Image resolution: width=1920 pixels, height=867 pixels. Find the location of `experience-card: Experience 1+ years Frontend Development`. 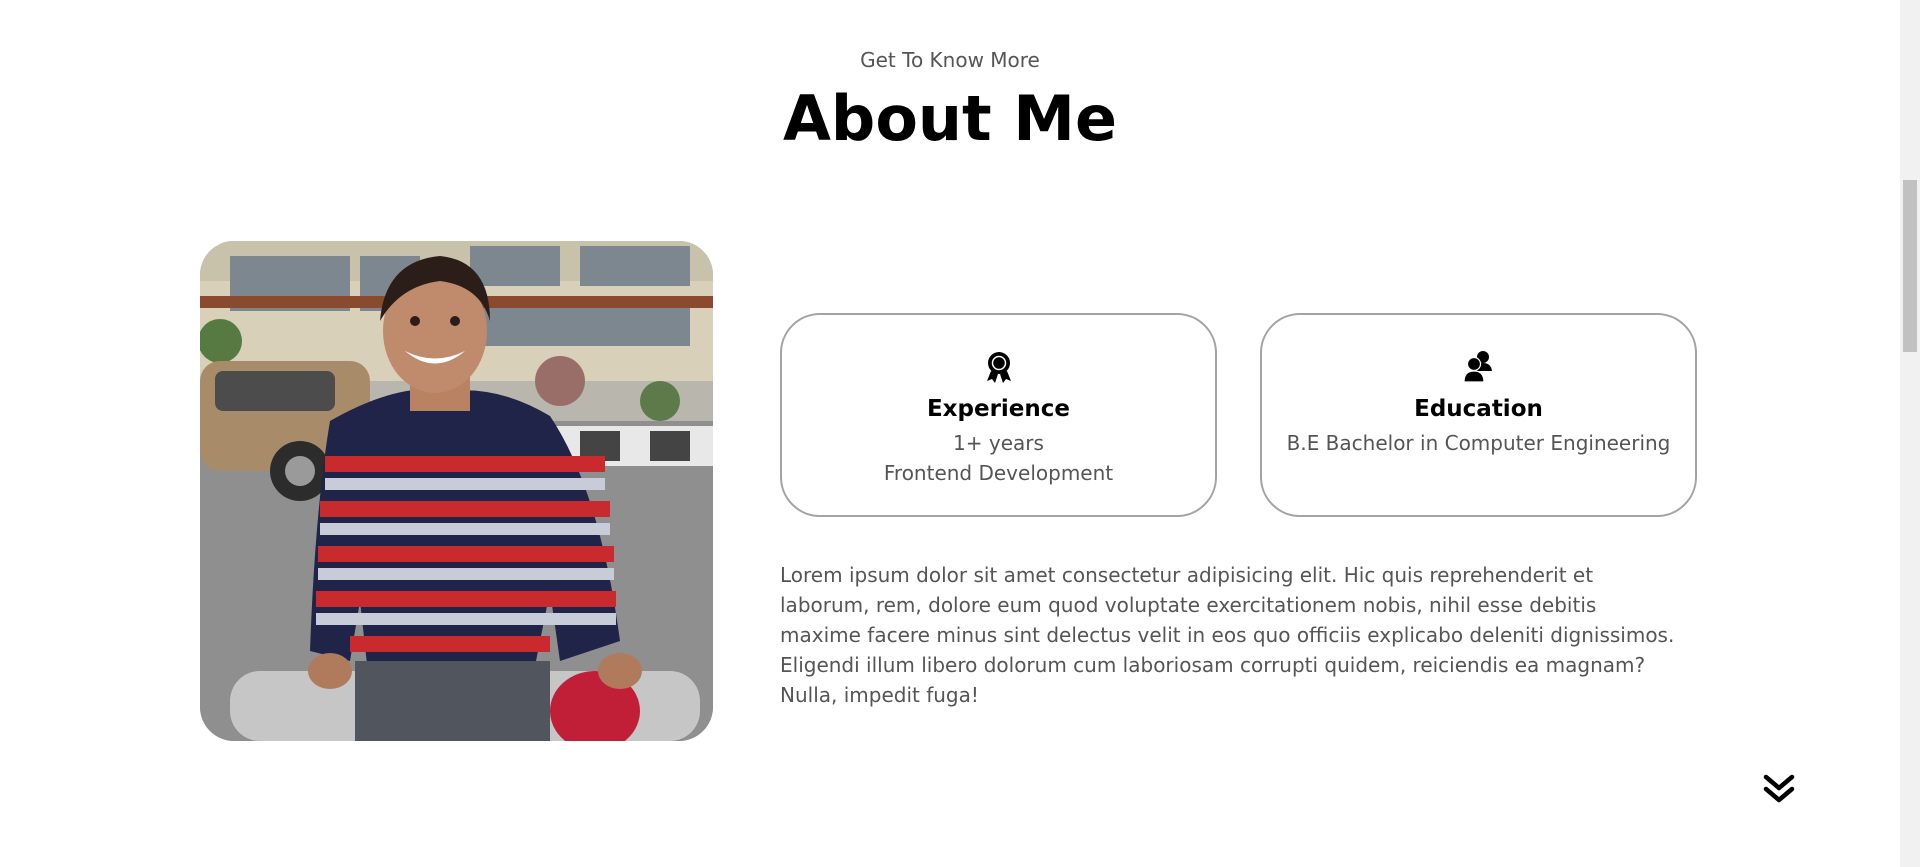

experience-card: Experience 1+ years Frontend Development is located at coordinates (998, 415).